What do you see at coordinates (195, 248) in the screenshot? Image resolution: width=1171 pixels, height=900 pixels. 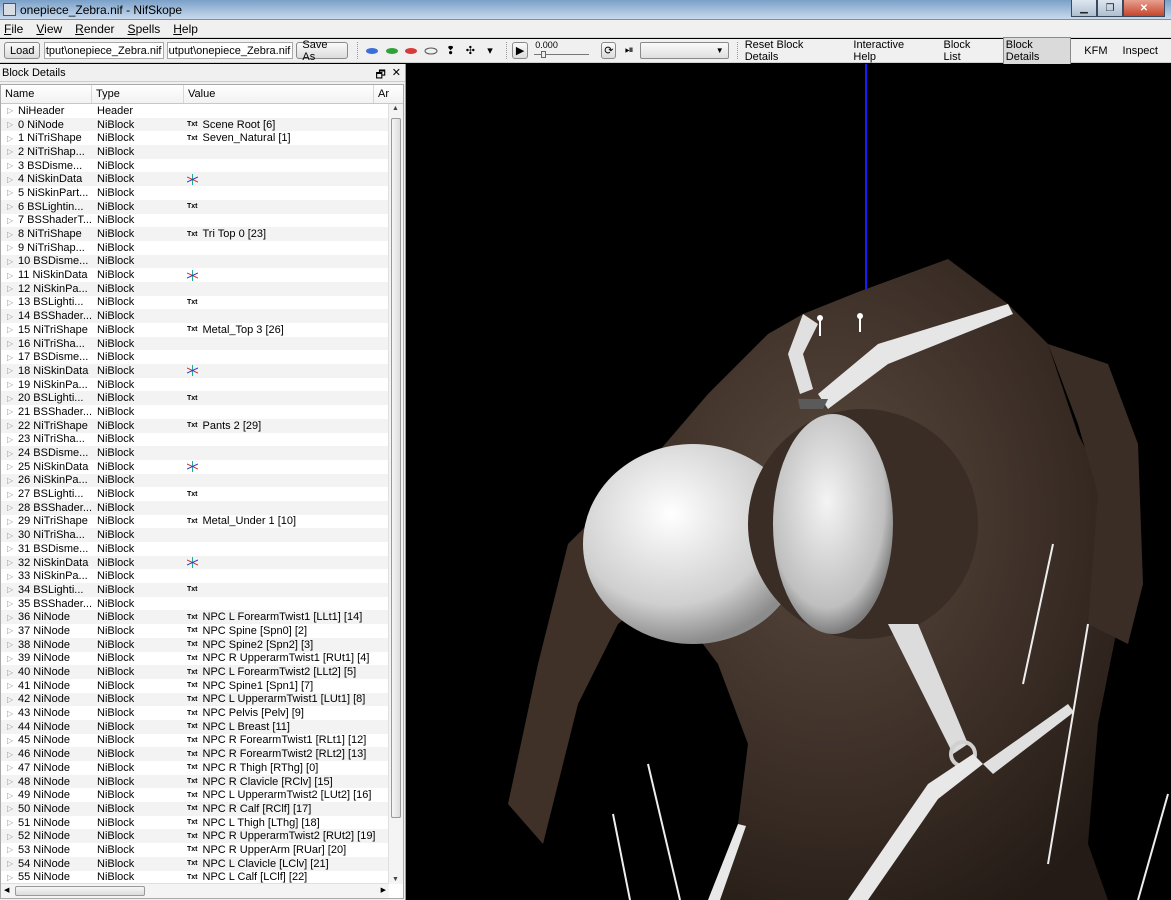 I see `table-row: ▷ 9 NiTriShap... NiBlock` at bounding box center [195, 248].